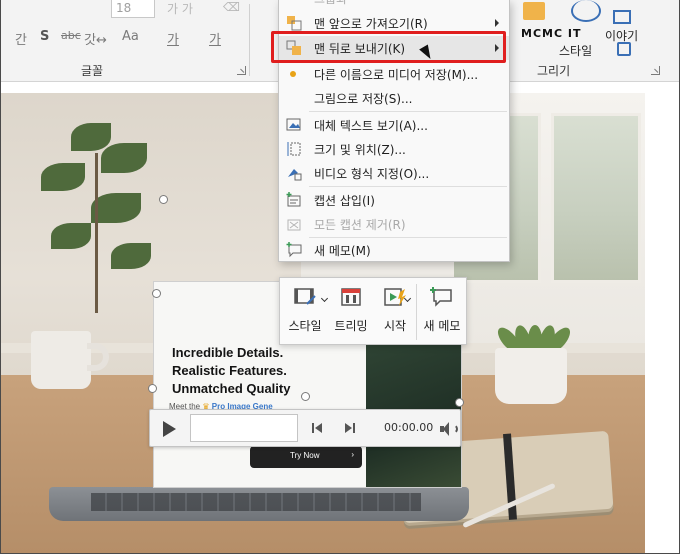  I want to click on menu-item-label: 그룹화, so click(330, 3).